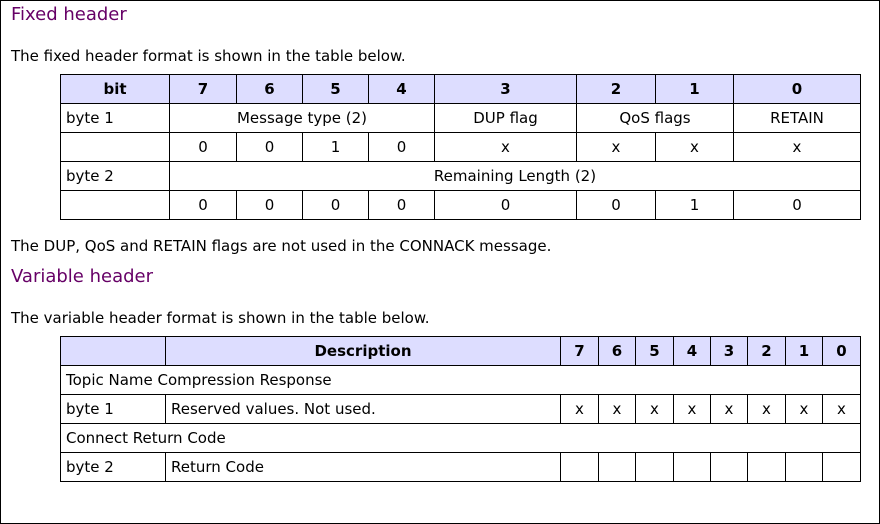  I want to click on description-cell: Return Code, so click(363, 467).